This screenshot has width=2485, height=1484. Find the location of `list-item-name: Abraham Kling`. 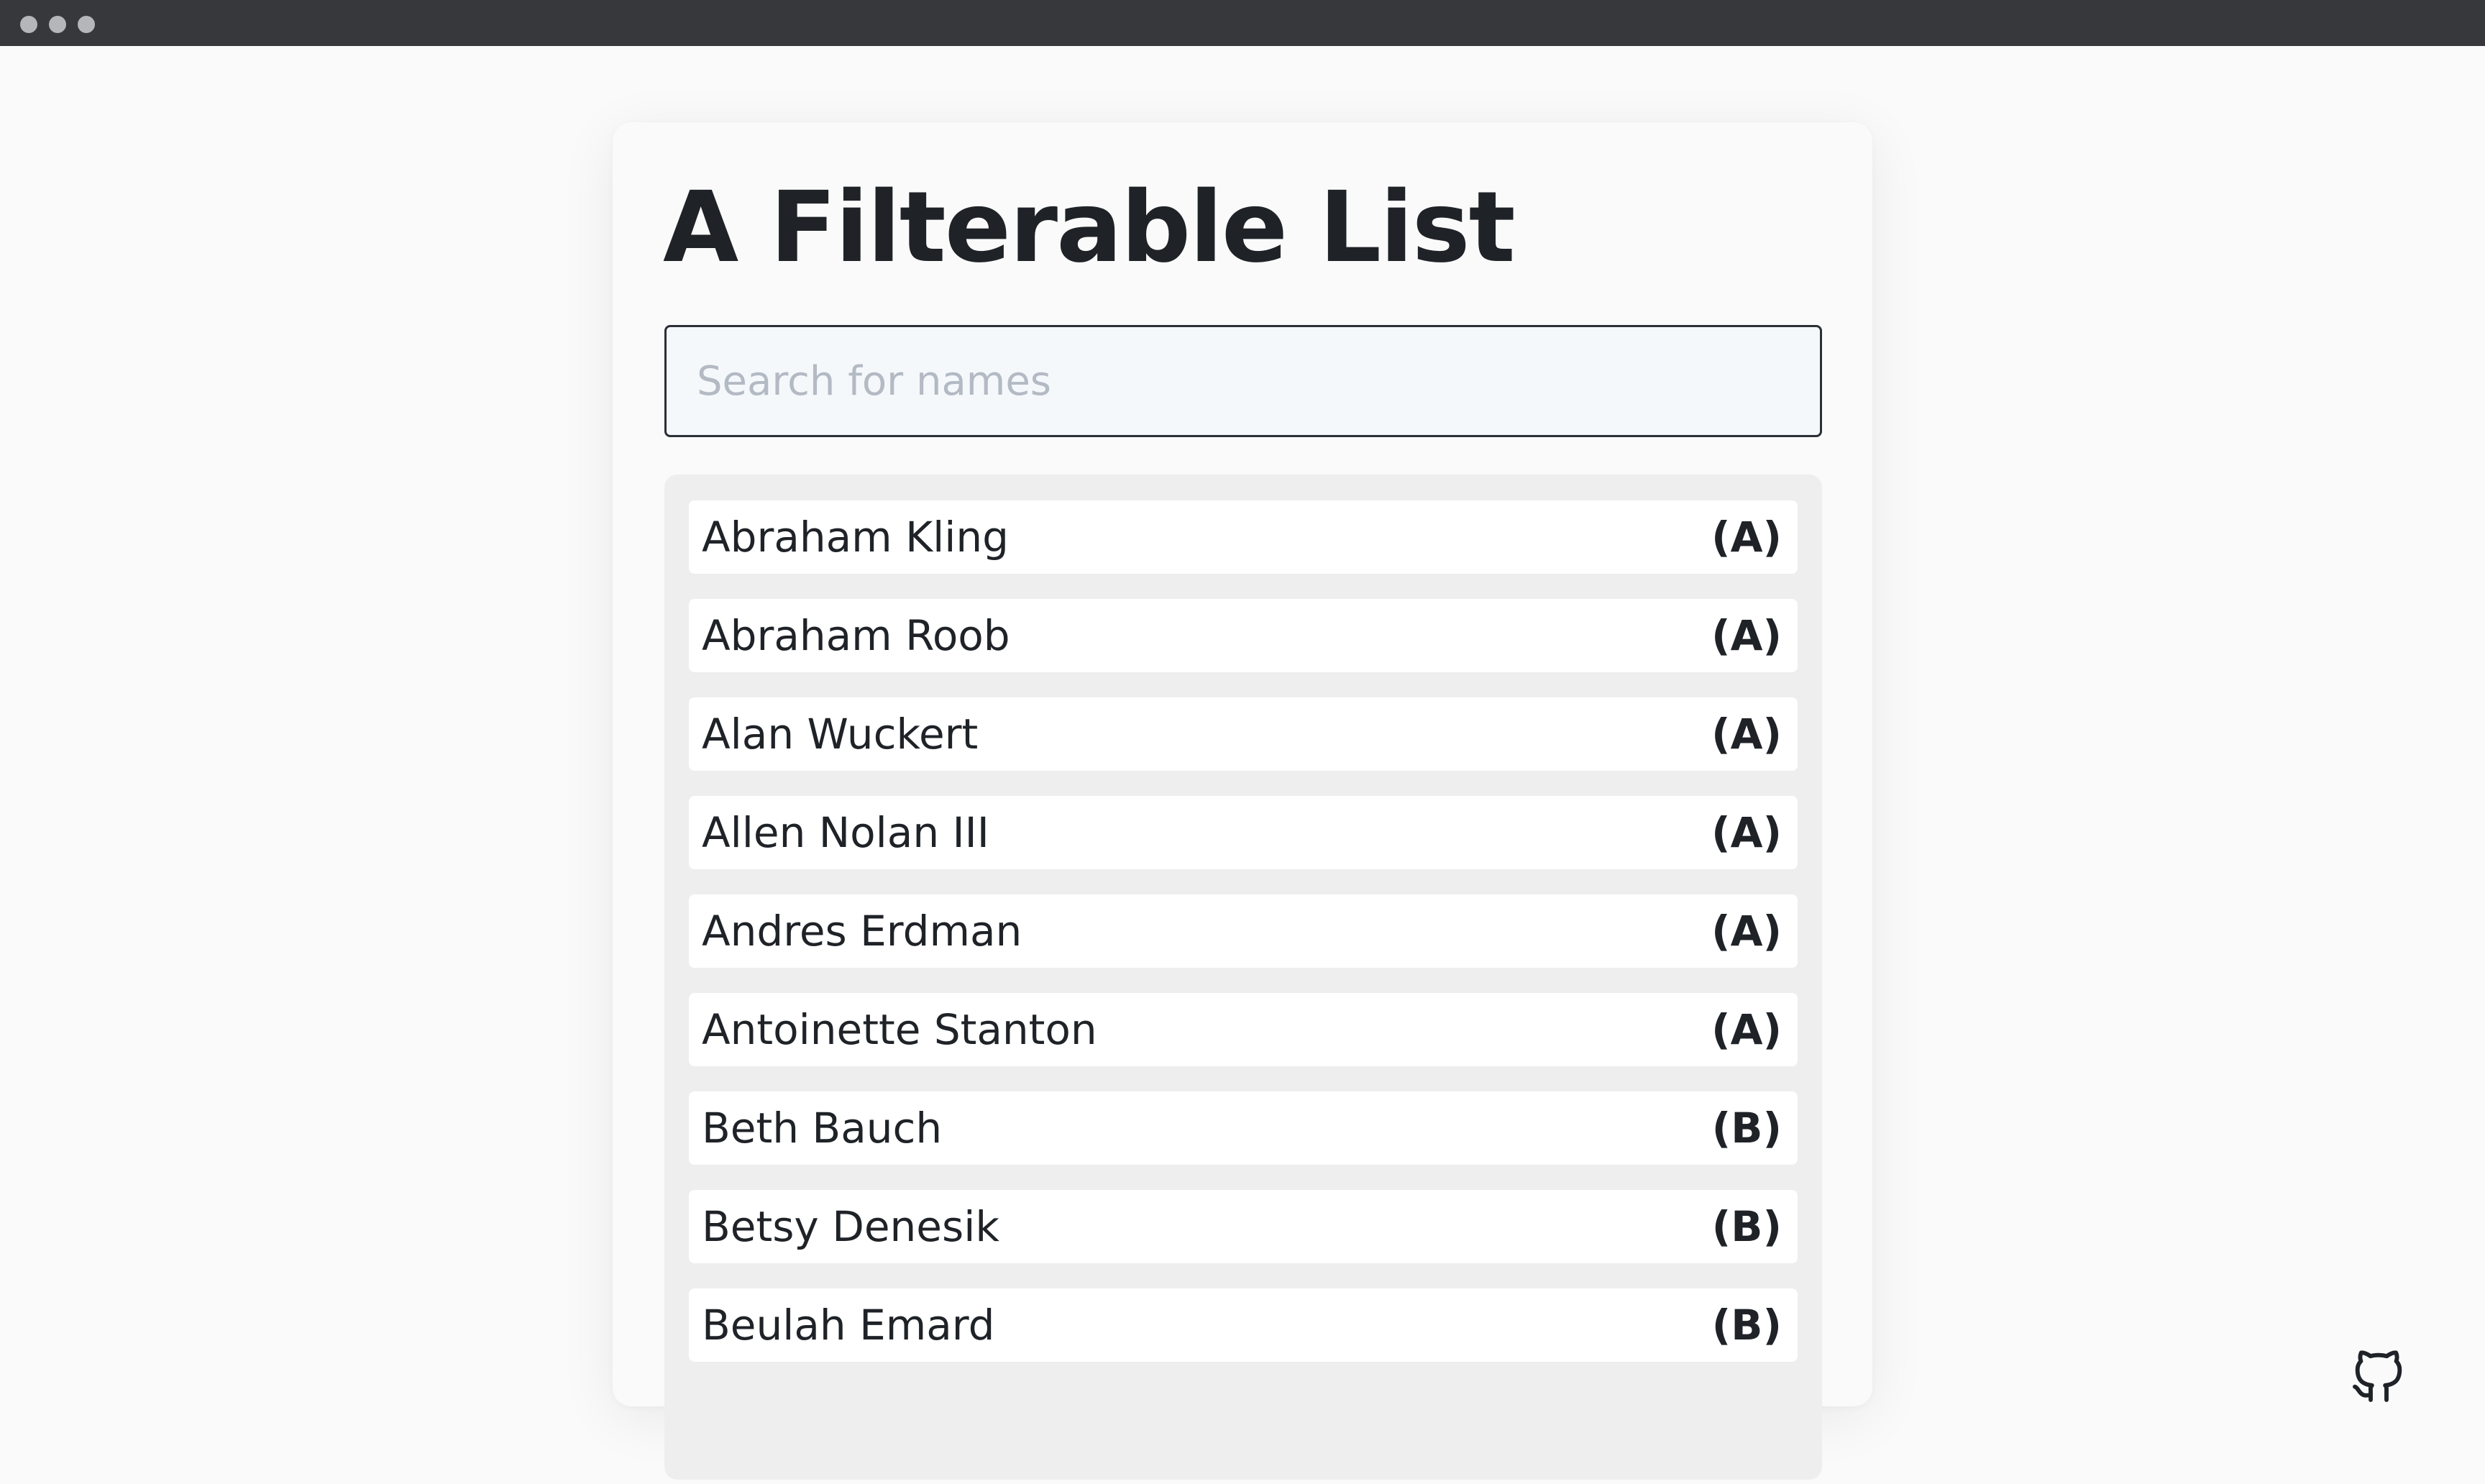

list-item-name: Abraham Kling is located at coordinates (855, 537).